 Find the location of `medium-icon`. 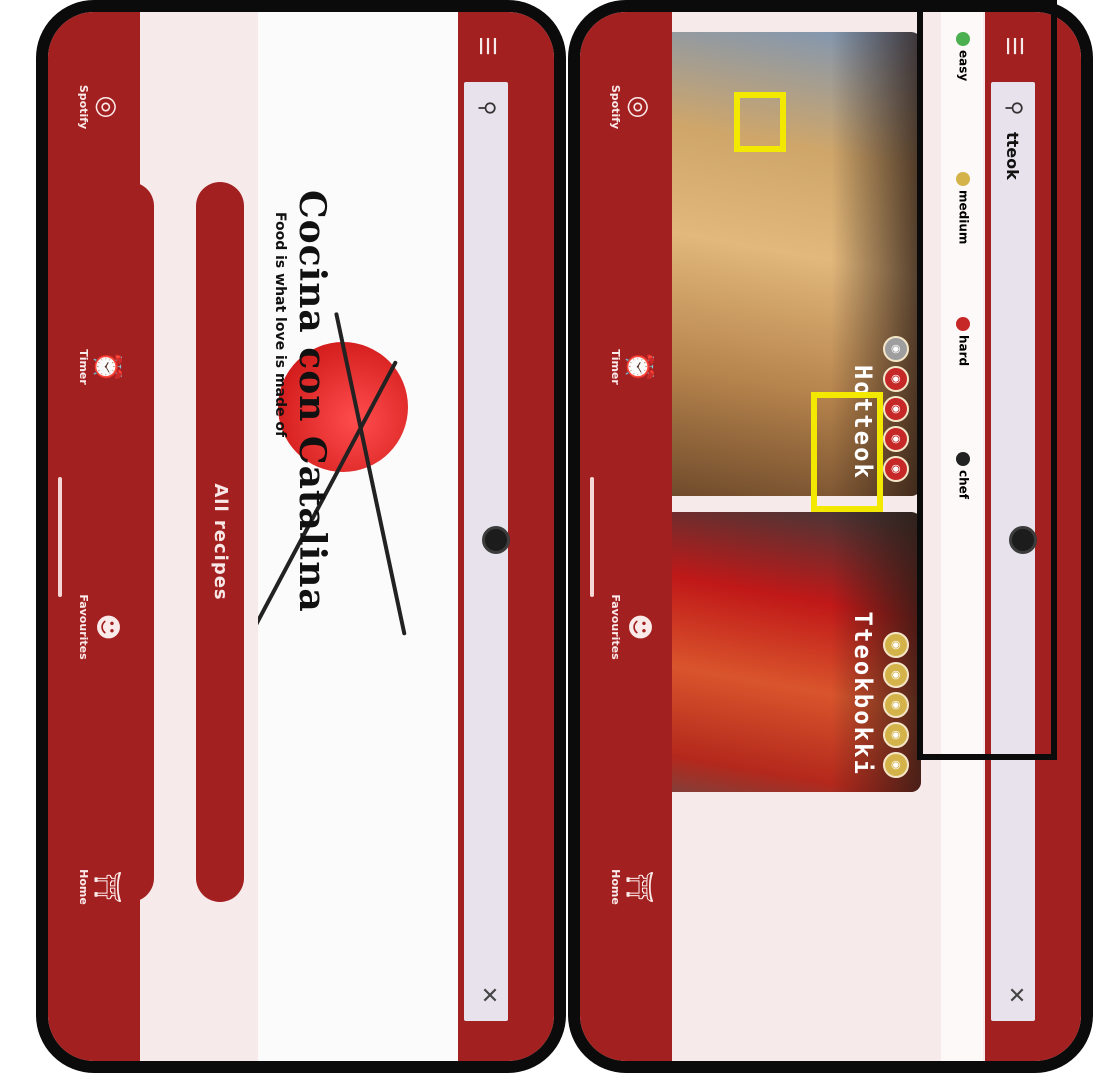

medium-icon is located at coordinates (963, 179).